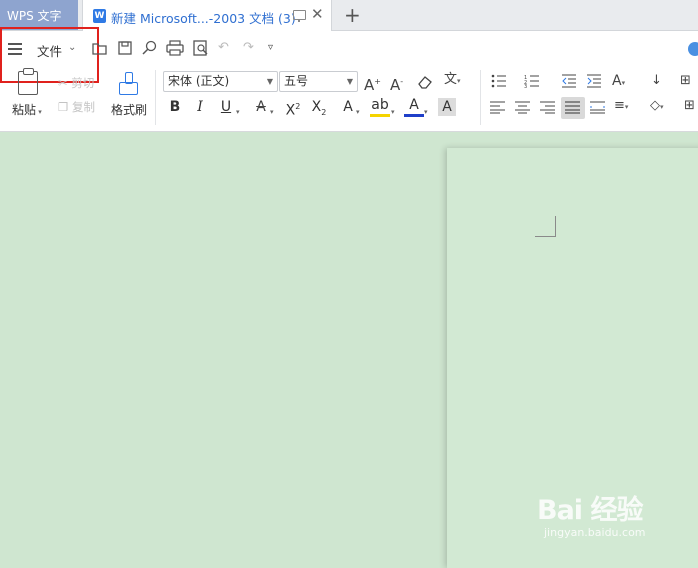 The width and height of the screenshot is (698, 568). Describe the element at coordinates (689, 106) in the screenshot. I see `borders-icon: ⊞` at that location.